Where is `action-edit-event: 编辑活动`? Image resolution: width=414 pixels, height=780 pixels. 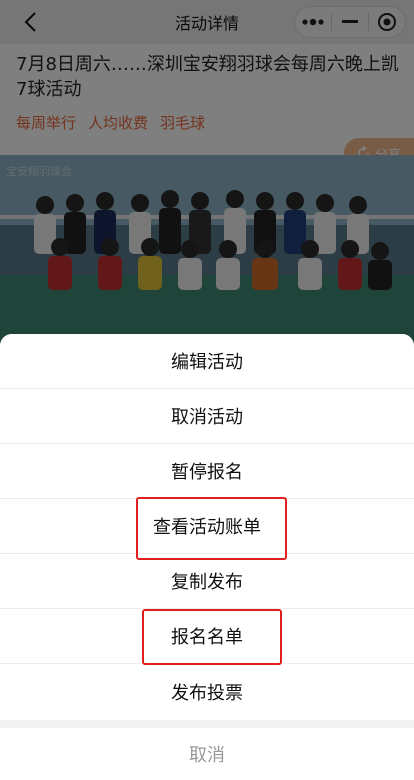
action-edit-event: 编辑活动 is located at coordinates (207, 361).